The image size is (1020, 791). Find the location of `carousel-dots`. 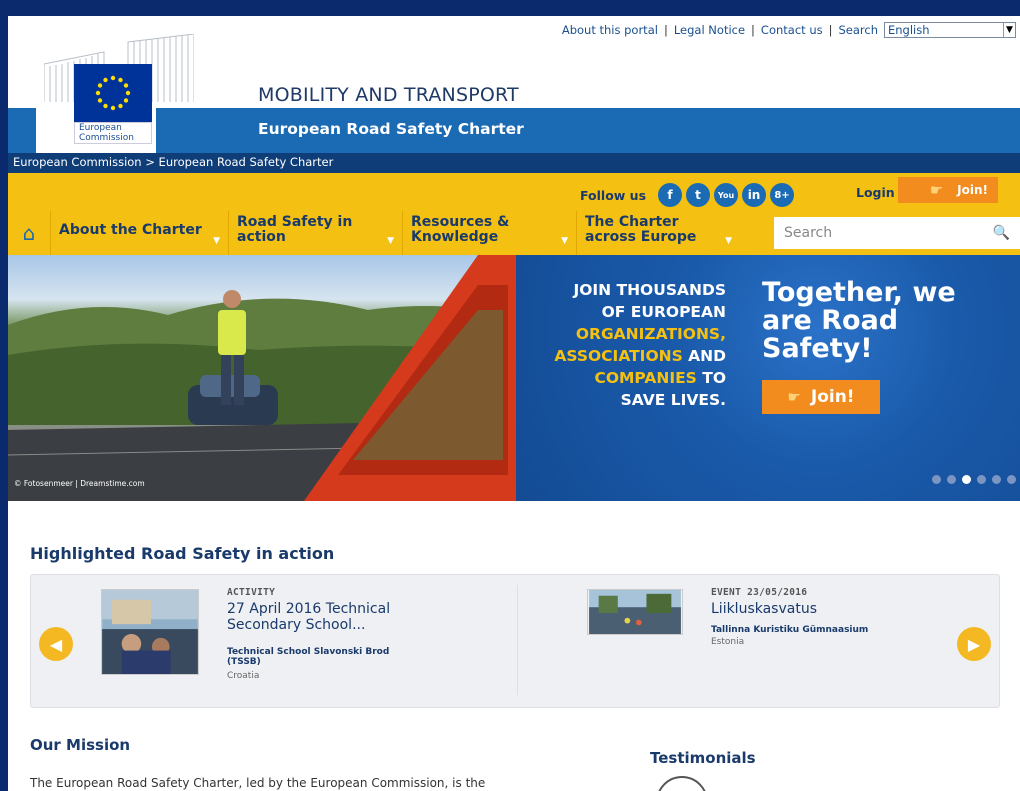

carousel-dots is located at coordinates (974, 479).